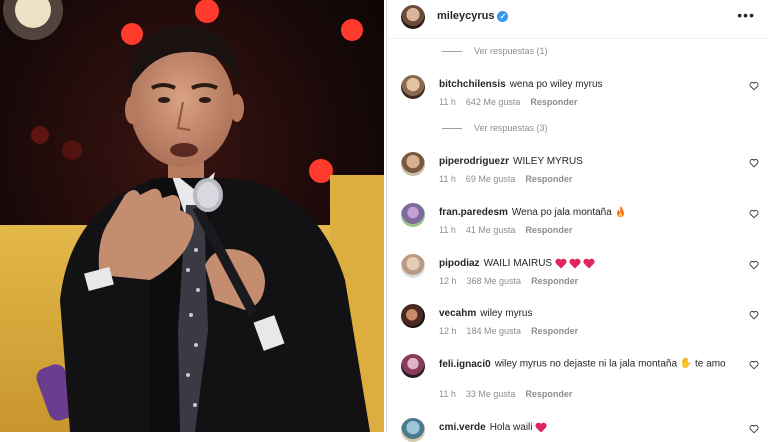 The image size is (768, 442). What do you see at coordinates (491, 394) in the screenshot?
I see `comment-likes: 33 Me gusta` at bounding box center [491, 394].